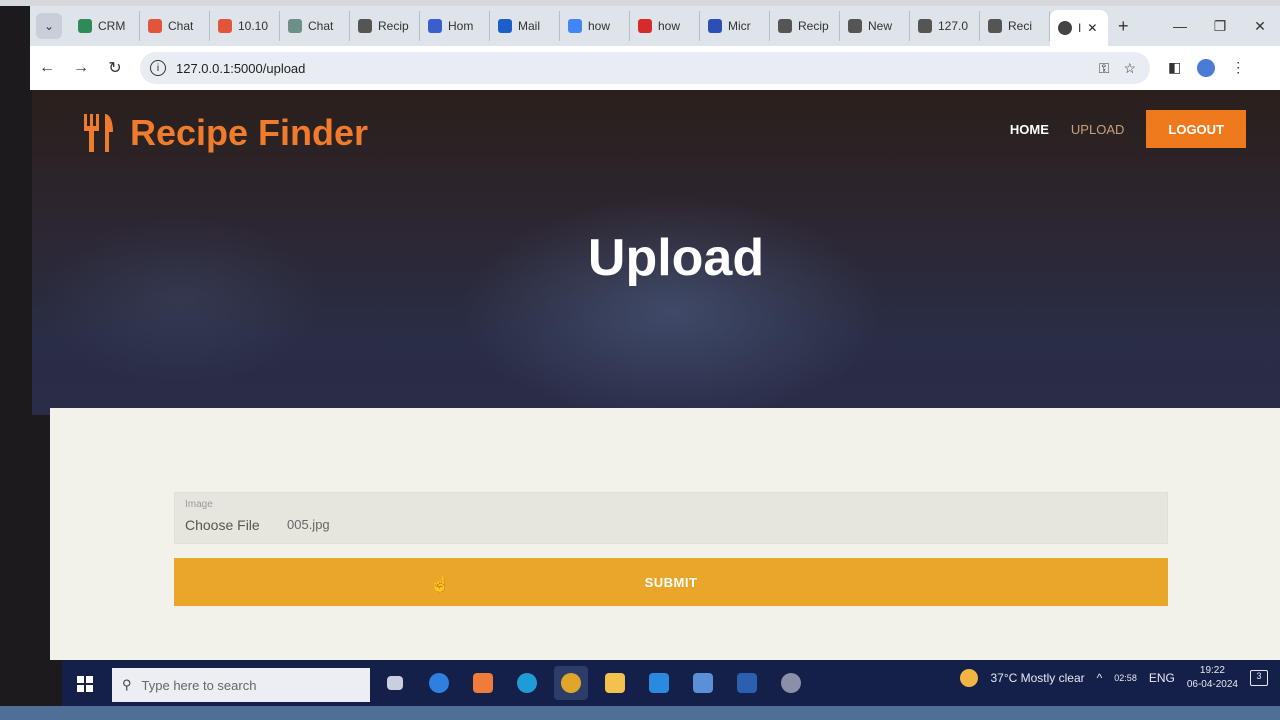 The height and width of the screenshot is (720, 1280). What do you see at coordinates (1097, 129) in the screenshot?
I see `nav-upload-link: UPLOAD` at bounding box center [1097, 129].